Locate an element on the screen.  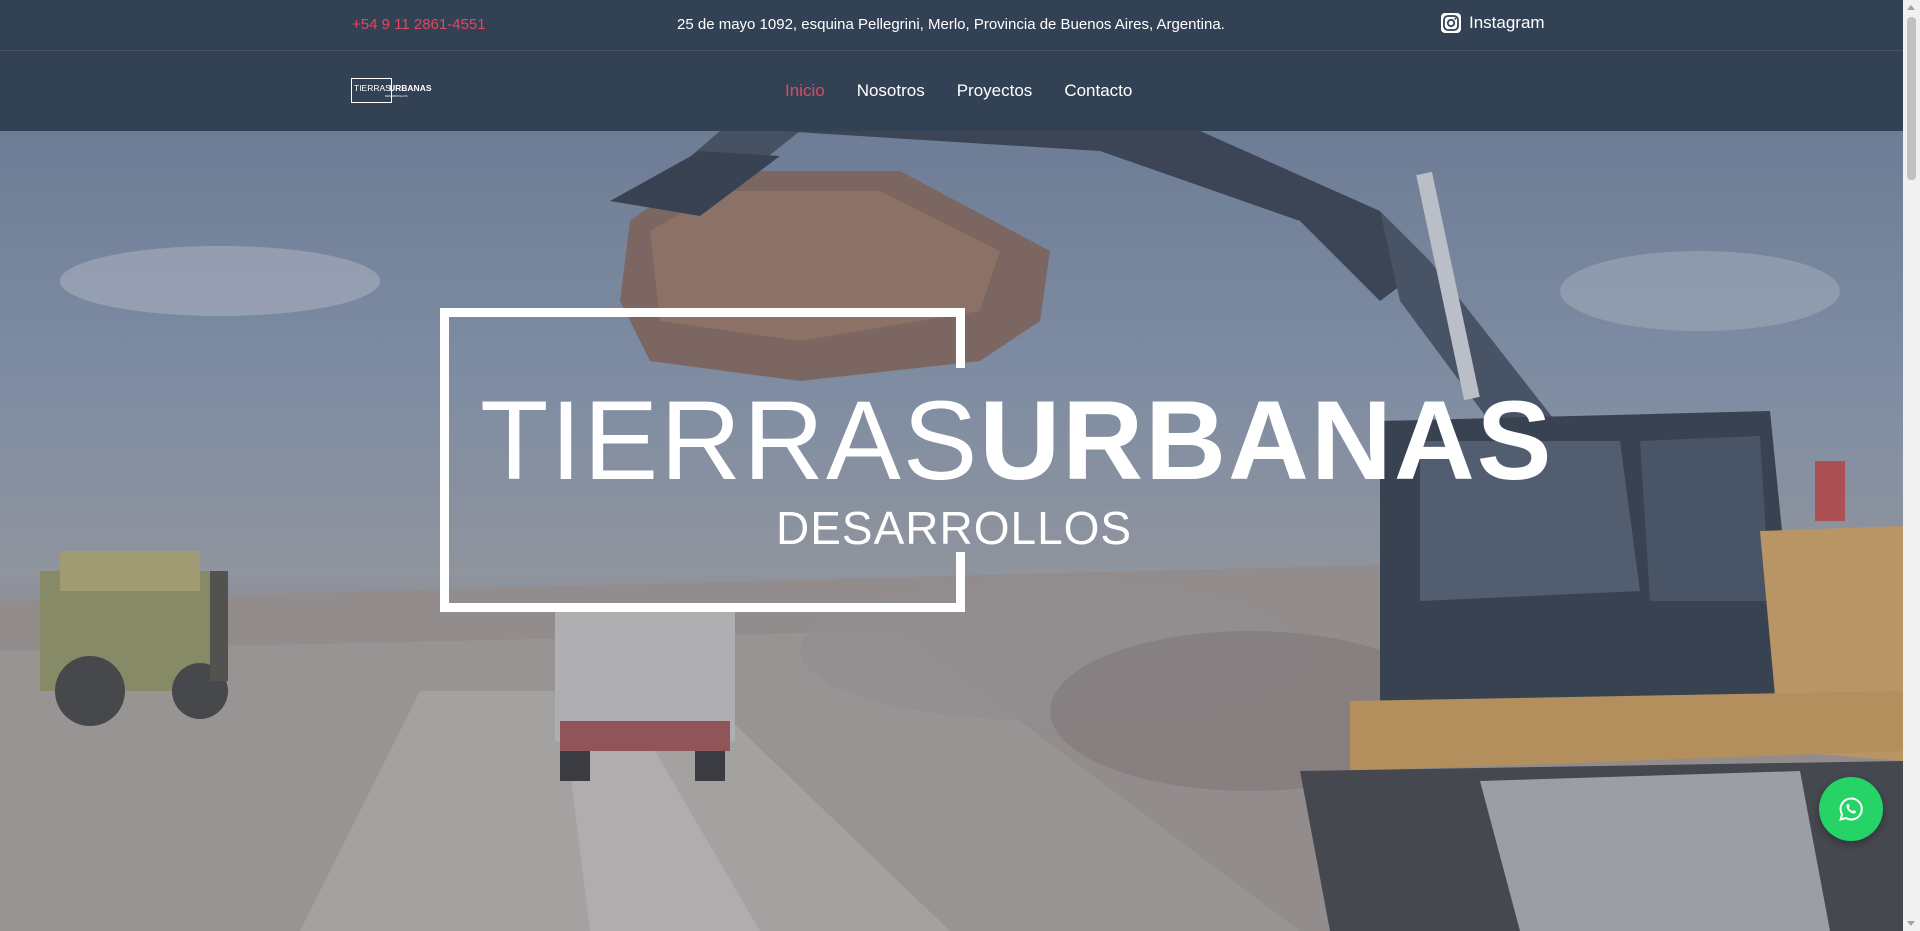
logo-text-light: TIERRAS is located at coordinates (372, 88).